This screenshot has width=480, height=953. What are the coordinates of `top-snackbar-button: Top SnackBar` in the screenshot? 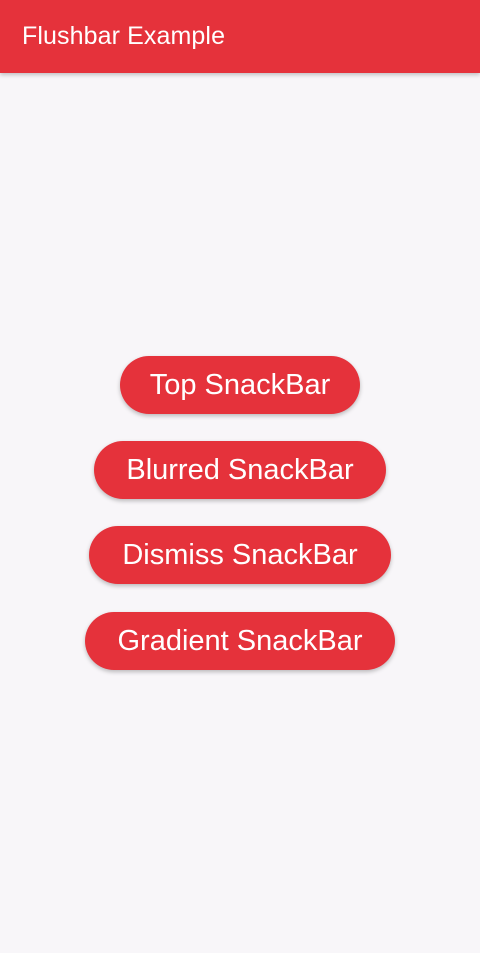 It's located at (240, 385).